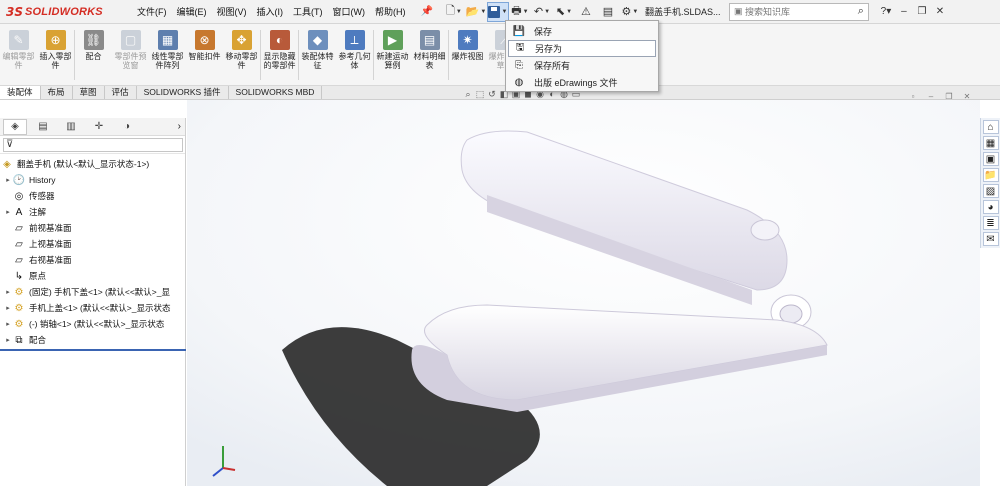 The width and height of the screenshot is (1000, 486). What do you see at coordinates (582, 82) in the screenshot?
I see `save-menu-item: ◍ 出版 eDrawings 文件` at bounding box center [582, 82].